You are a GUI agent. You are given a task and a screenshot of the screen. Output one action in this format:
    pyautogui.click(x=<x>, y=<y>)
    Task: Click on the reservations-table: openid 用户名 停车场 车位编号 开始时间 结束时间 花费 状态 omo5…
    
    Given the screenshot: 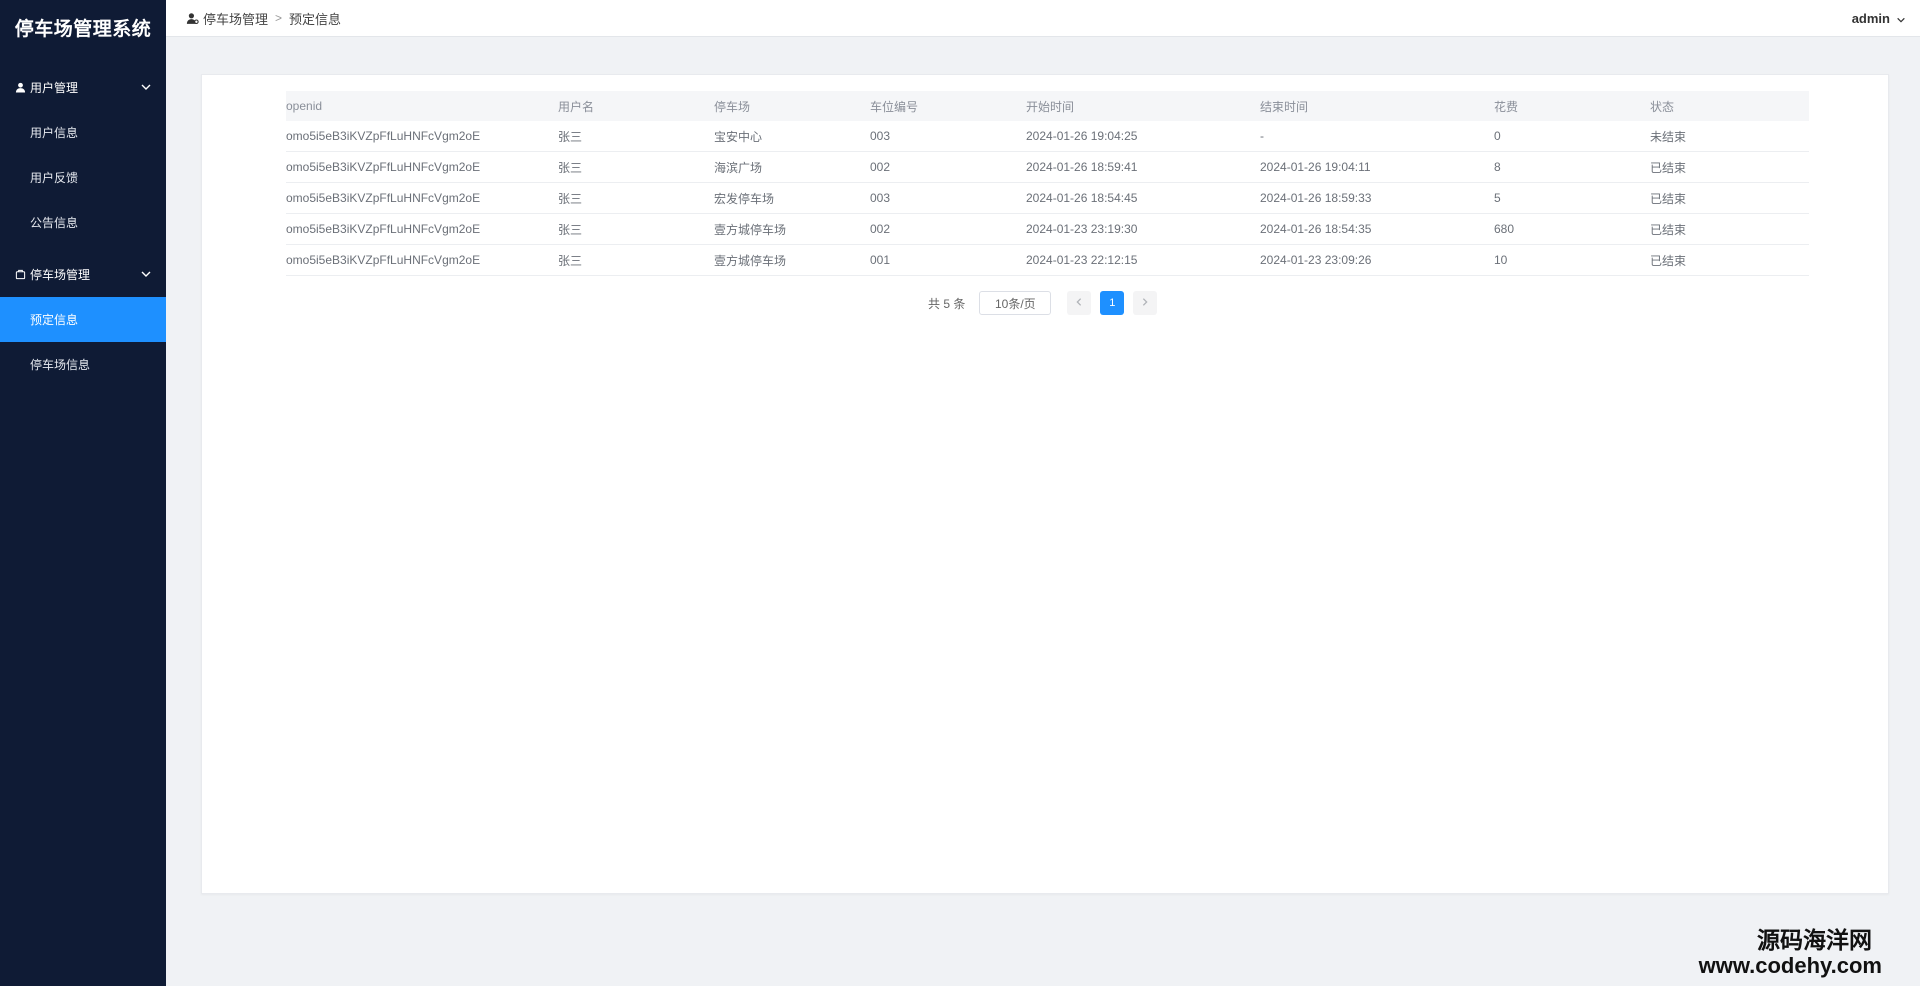 What is the action you would take?
    pyautogui.click(x=1047, y=183)
    